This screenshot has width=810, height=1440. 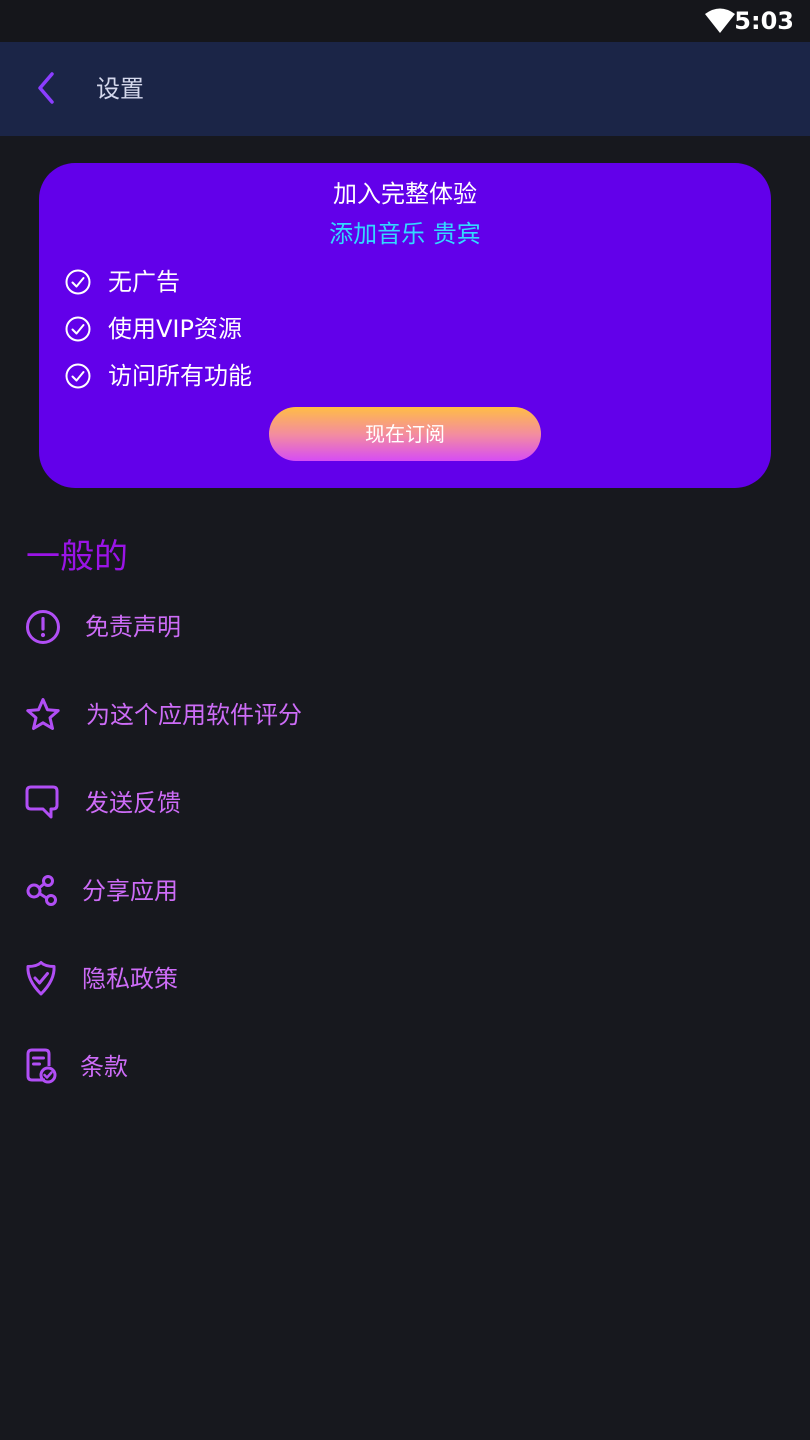 I want to click on feature-label: 无广告, so click(x=144, y=282).